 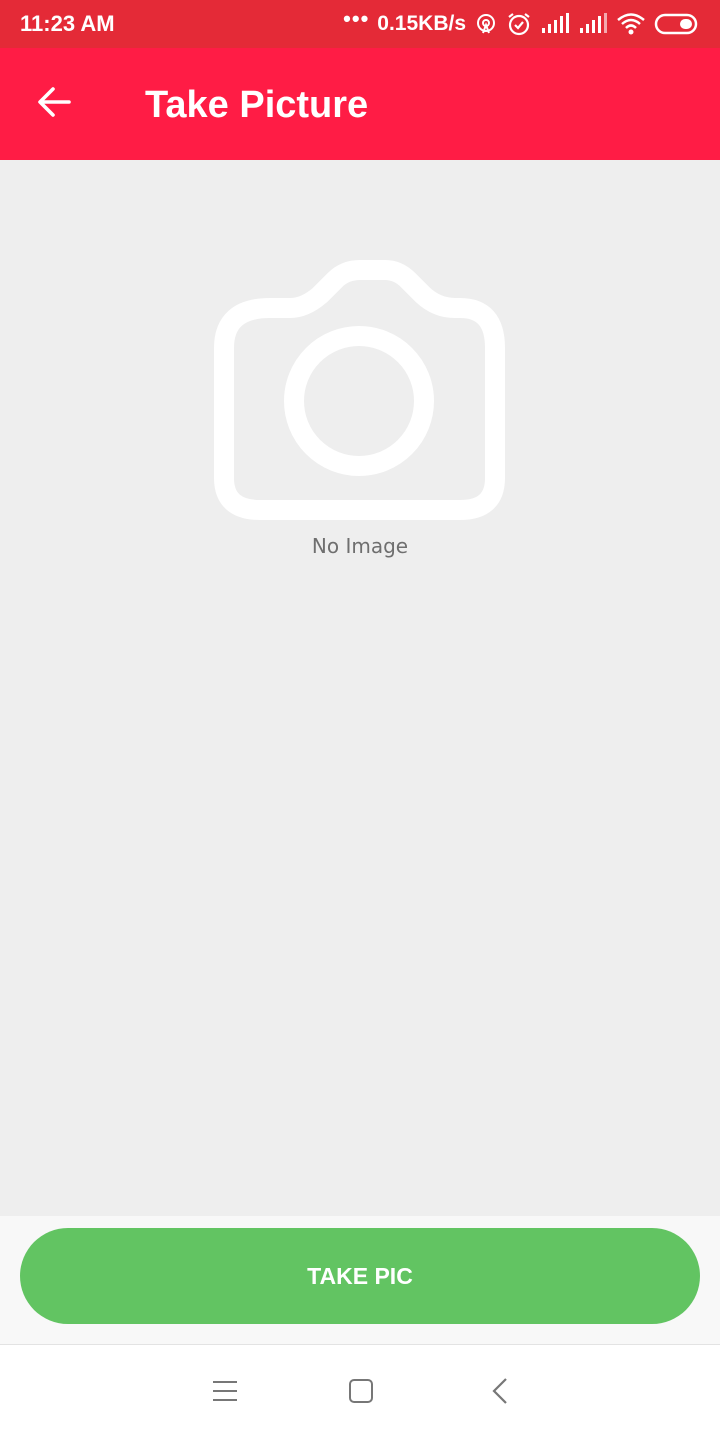 I want to click on notification-dots: •••, so click(x=356, y=18).